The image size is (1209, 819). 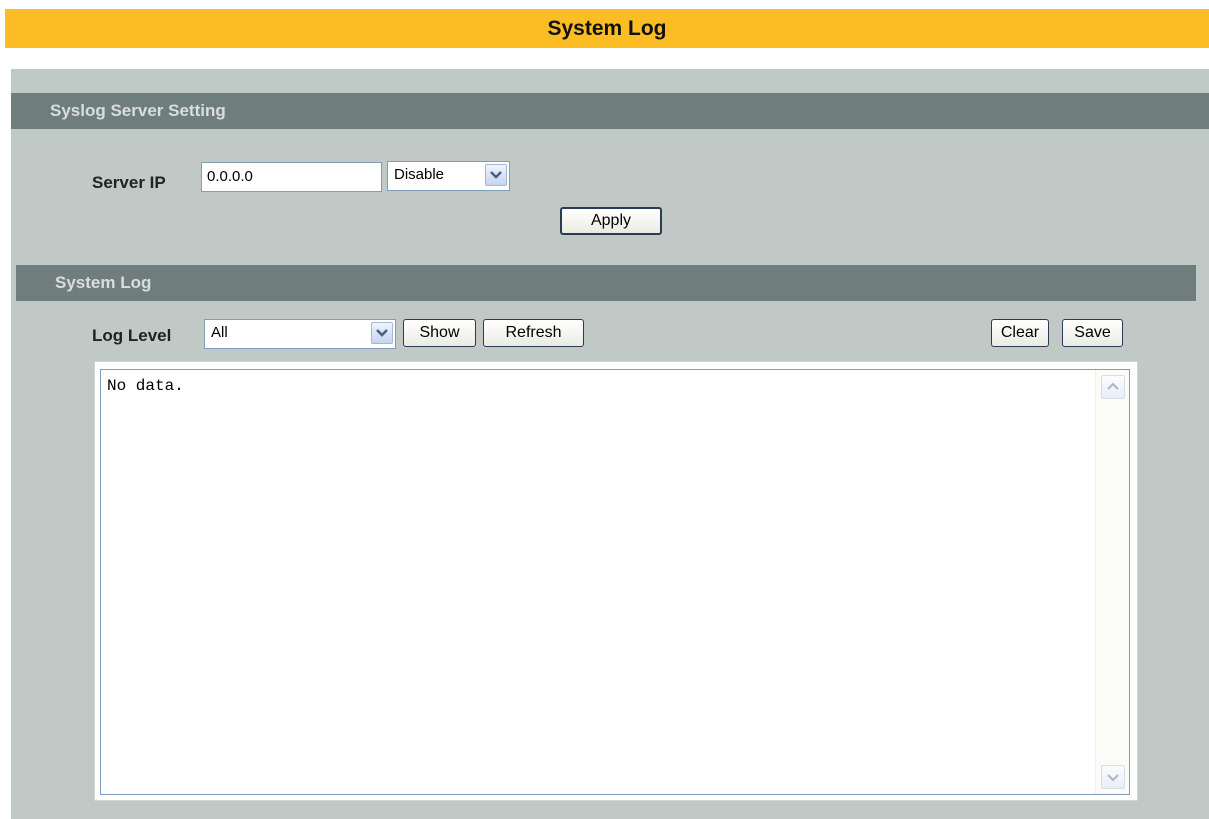 I want to click on log-scrollbar, so click(x=1112, y=582).